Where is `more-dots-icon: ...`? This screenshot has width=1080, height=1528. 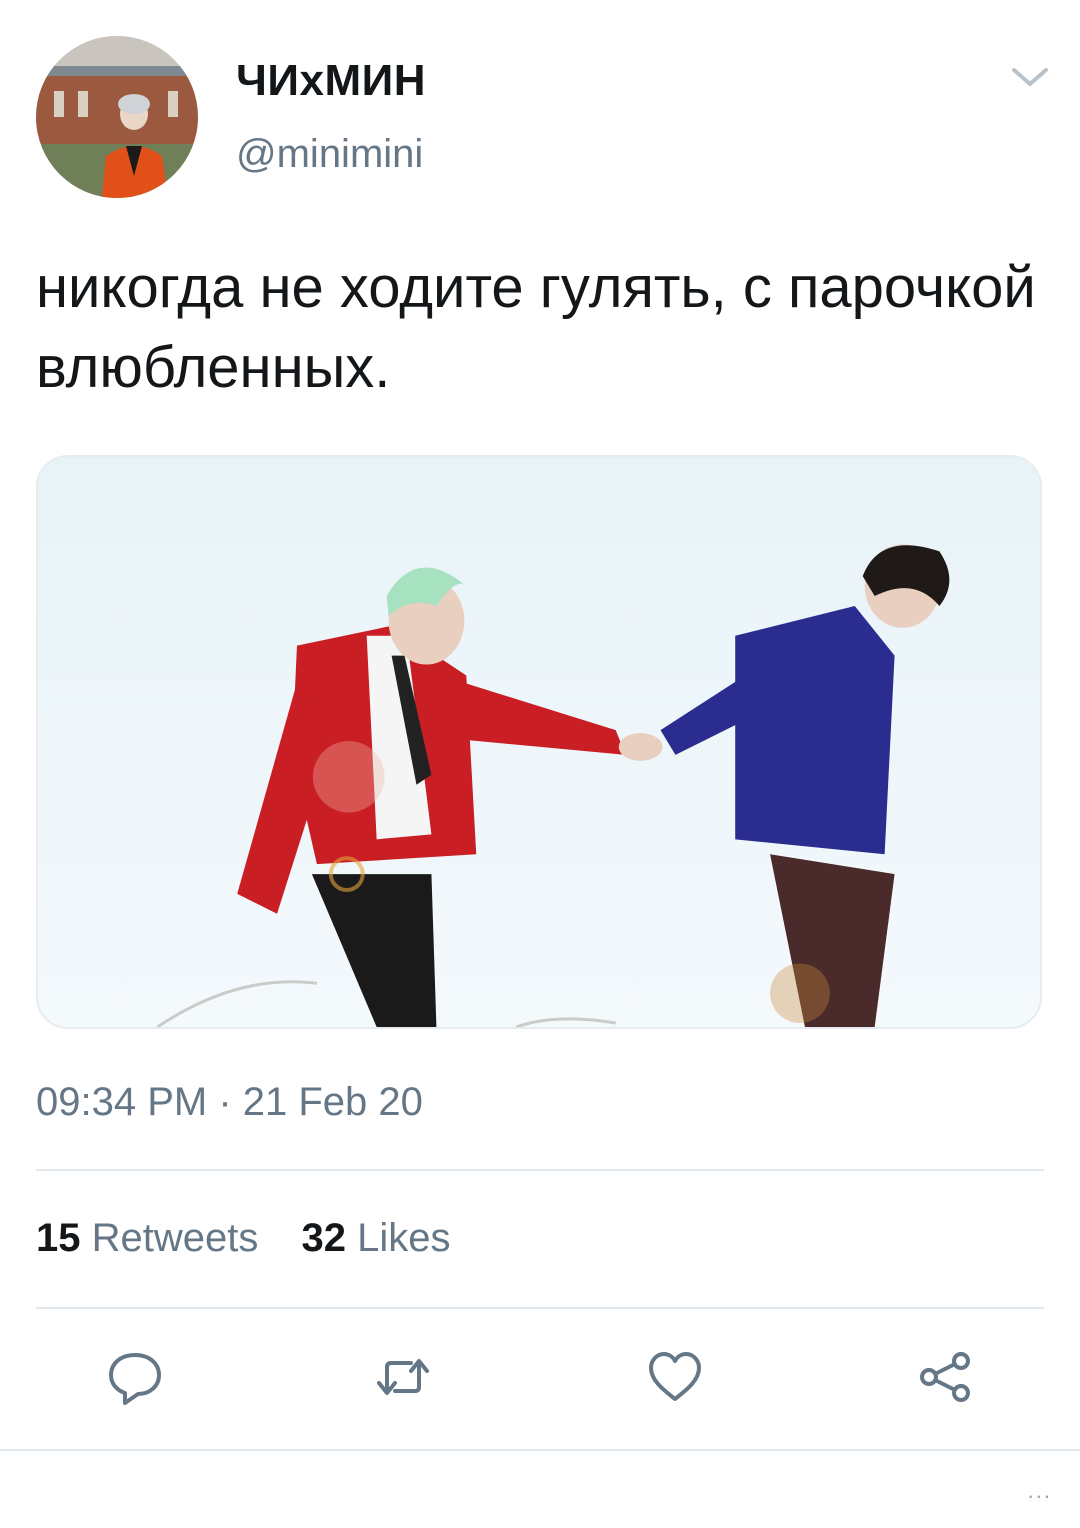 more-dots-icon: ... is located at coordinates (1039, 1490).